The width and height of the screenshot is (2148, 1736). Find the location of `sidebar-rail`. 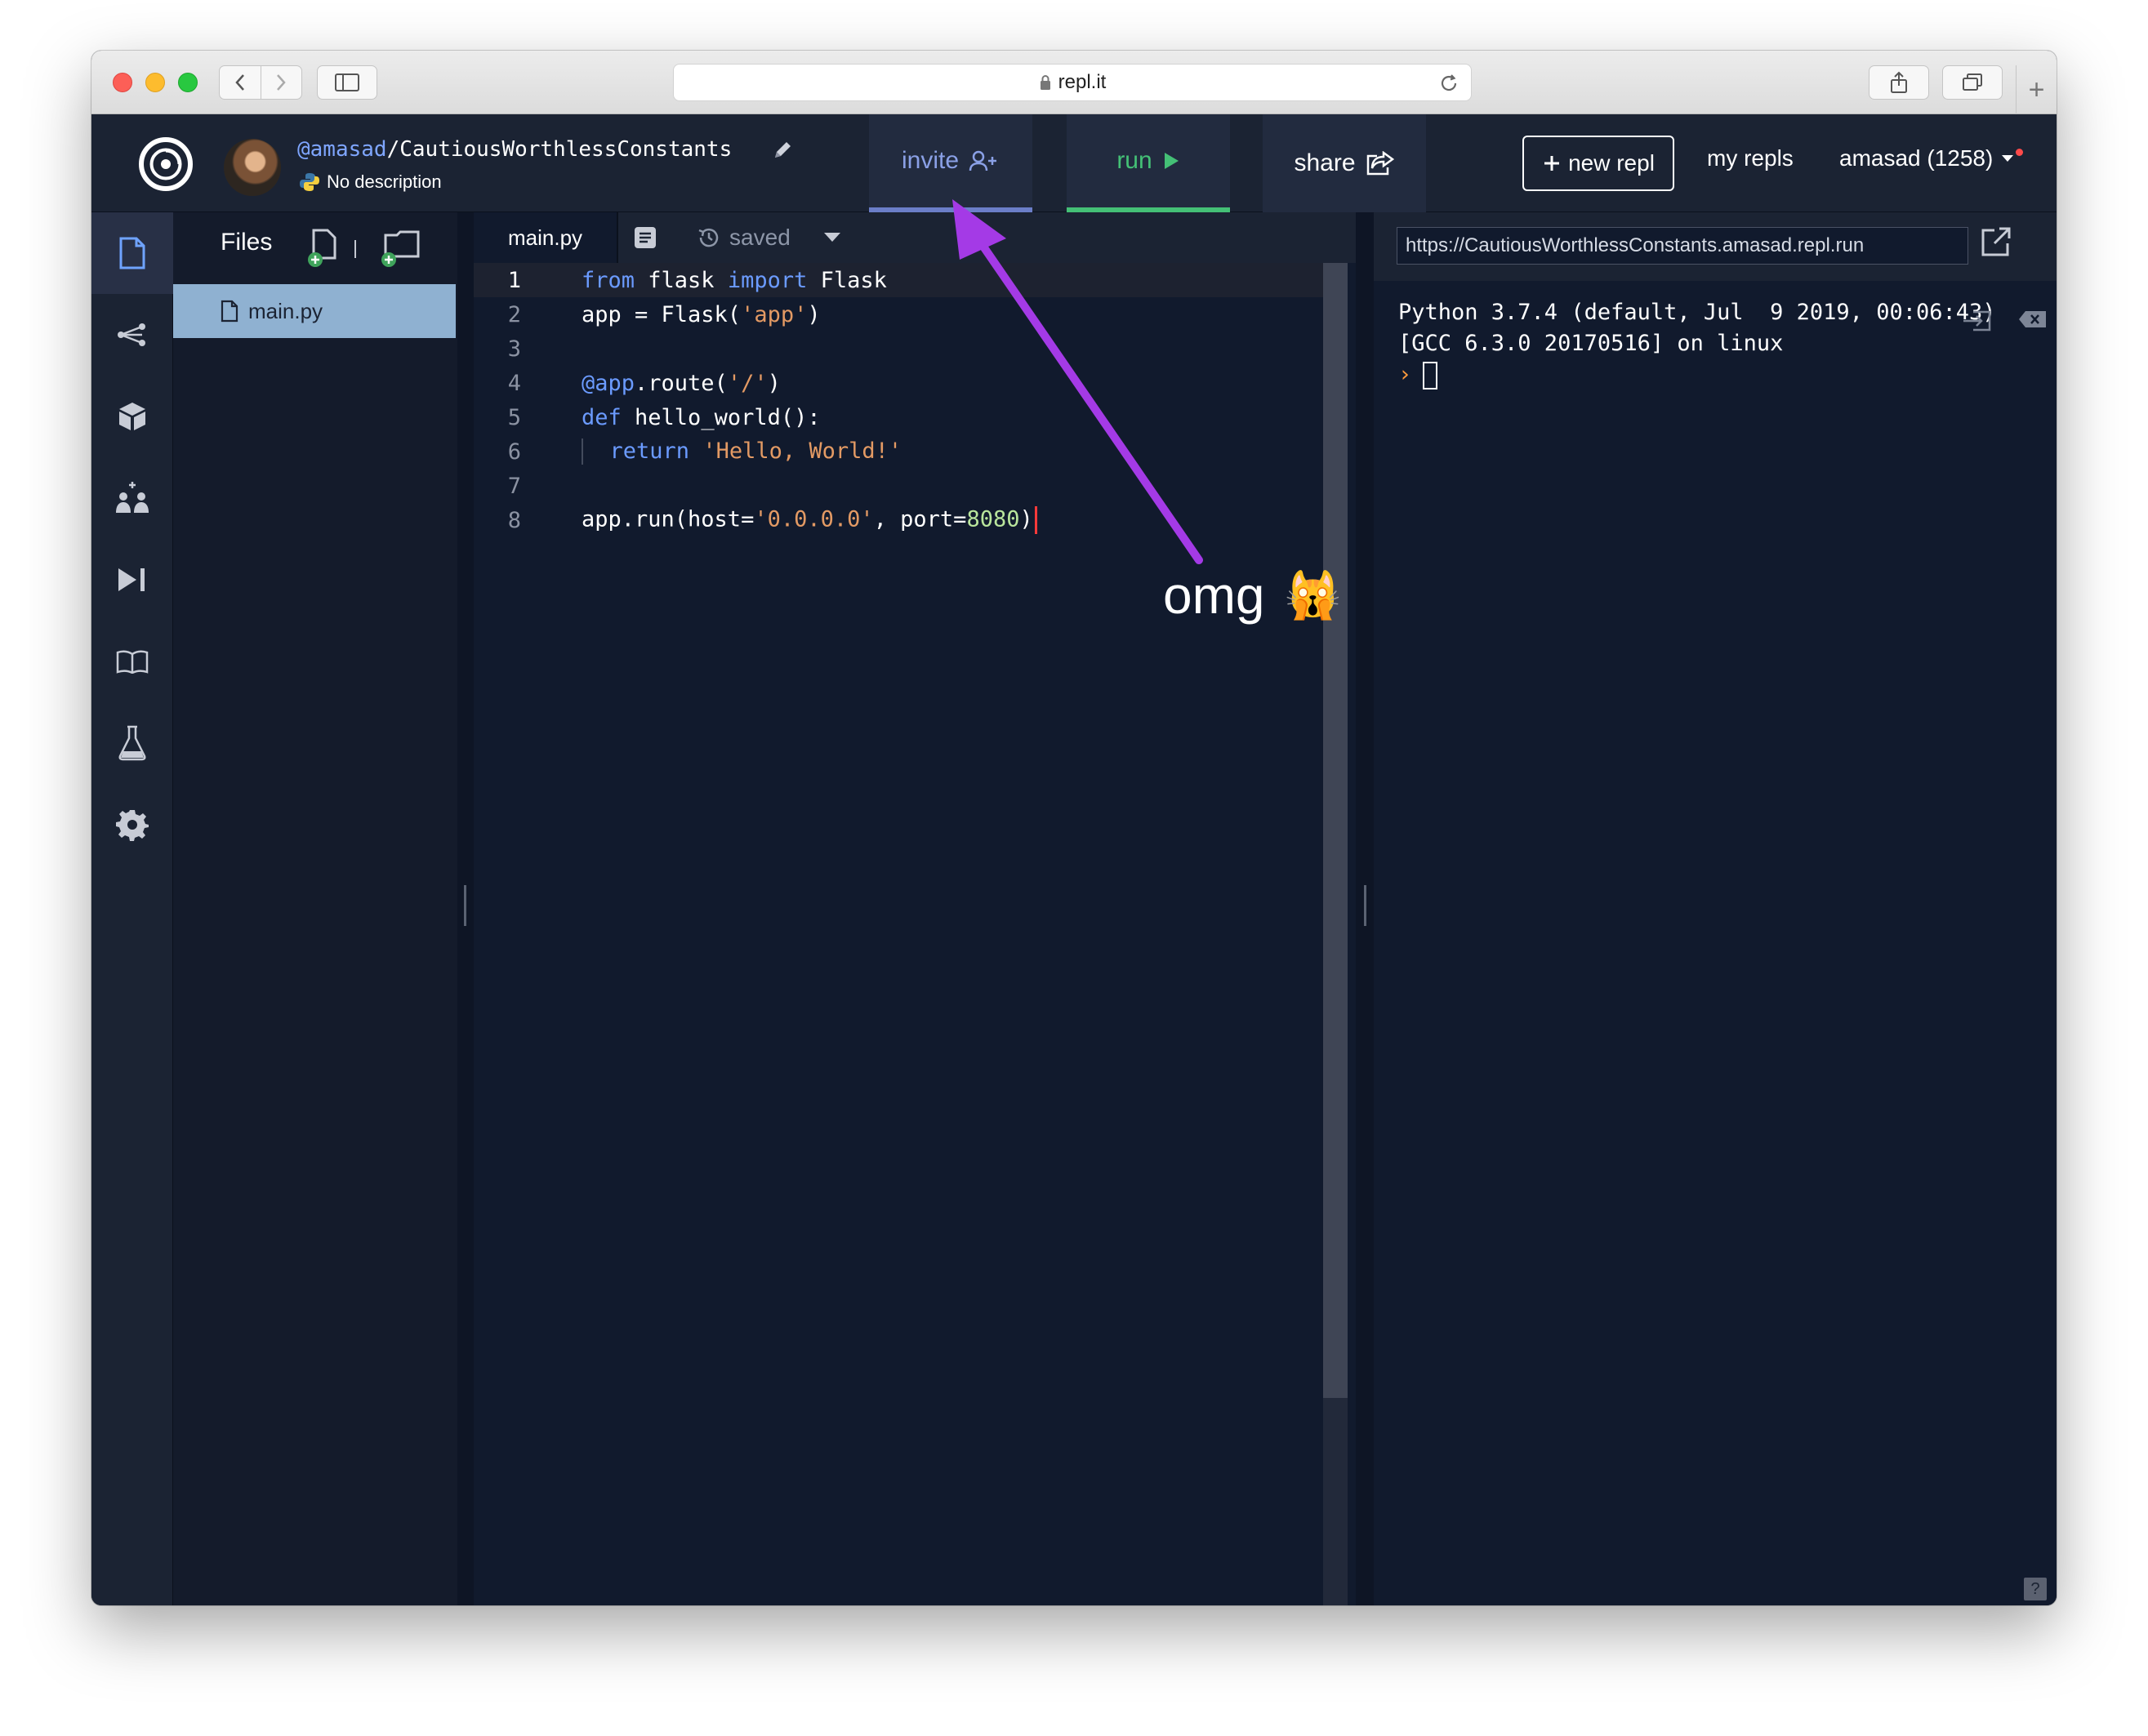

sidebar-rail is located at coordinates (132, 909).